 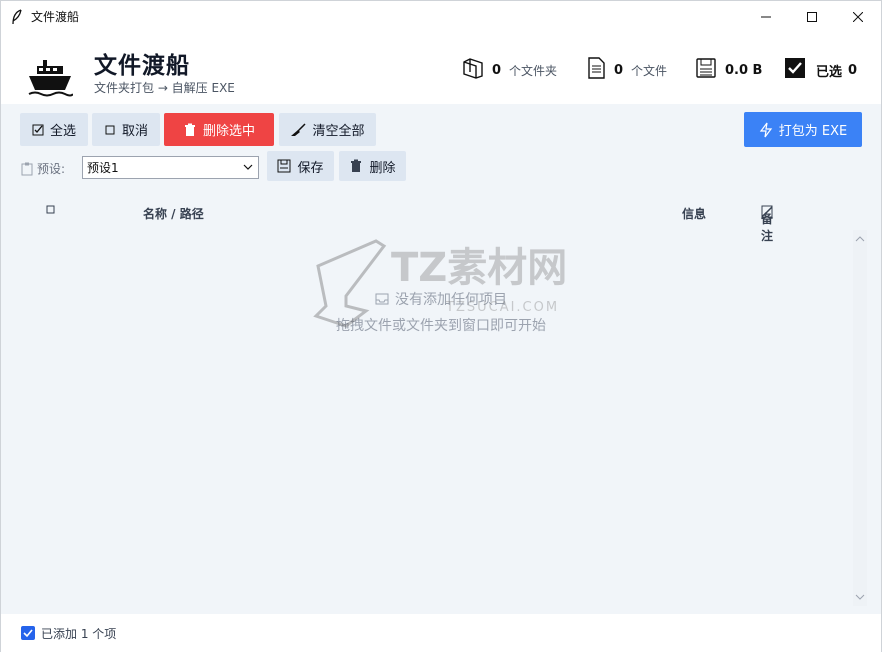 What do you see at coordinates (441, 312) in the screenshot?
I see `empty-state: 没有添加任何项目 拖拽文件或文件夹到窗口即可开始` at bounding box center [441, 312].